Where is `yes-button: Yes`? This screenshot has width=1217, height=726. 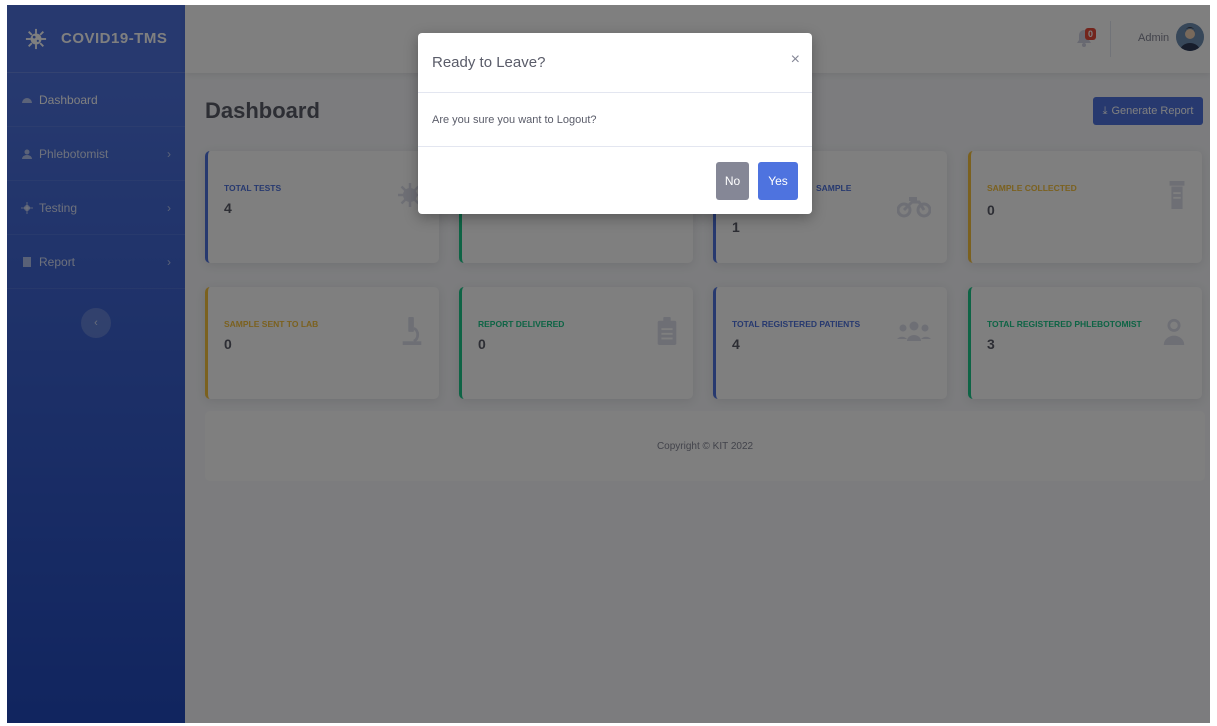
yes-button: Yes is located at coordinates (778, 181).